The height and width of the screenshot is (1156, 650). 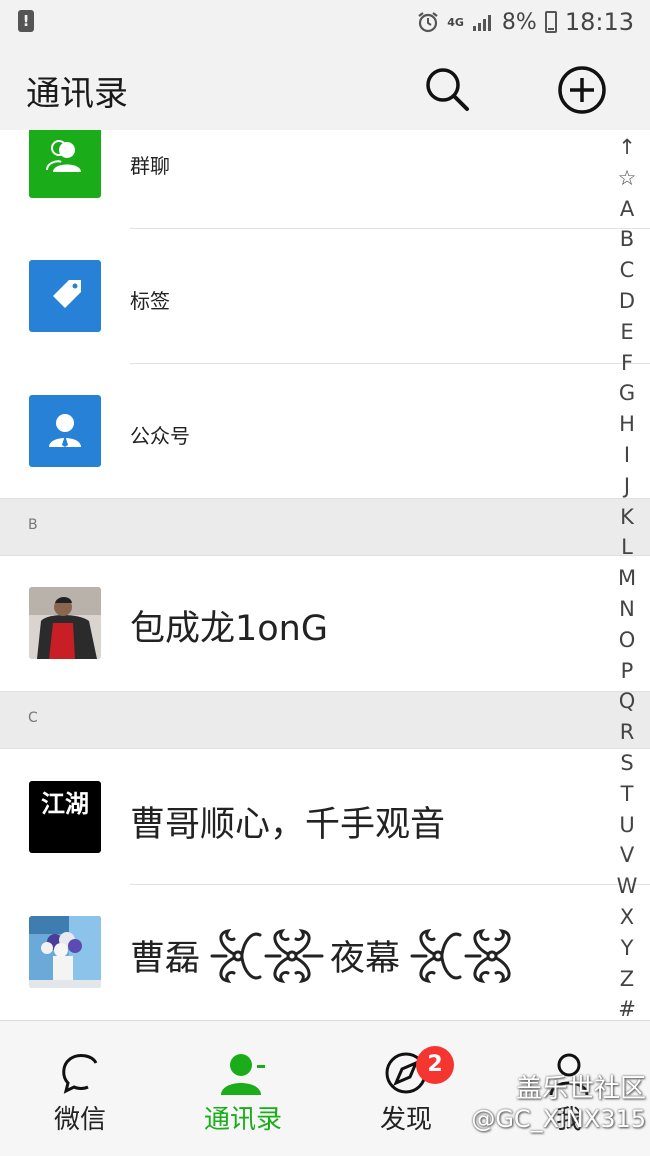 I want to click on tab-discover: 发现, so click(x=406, y=1088).